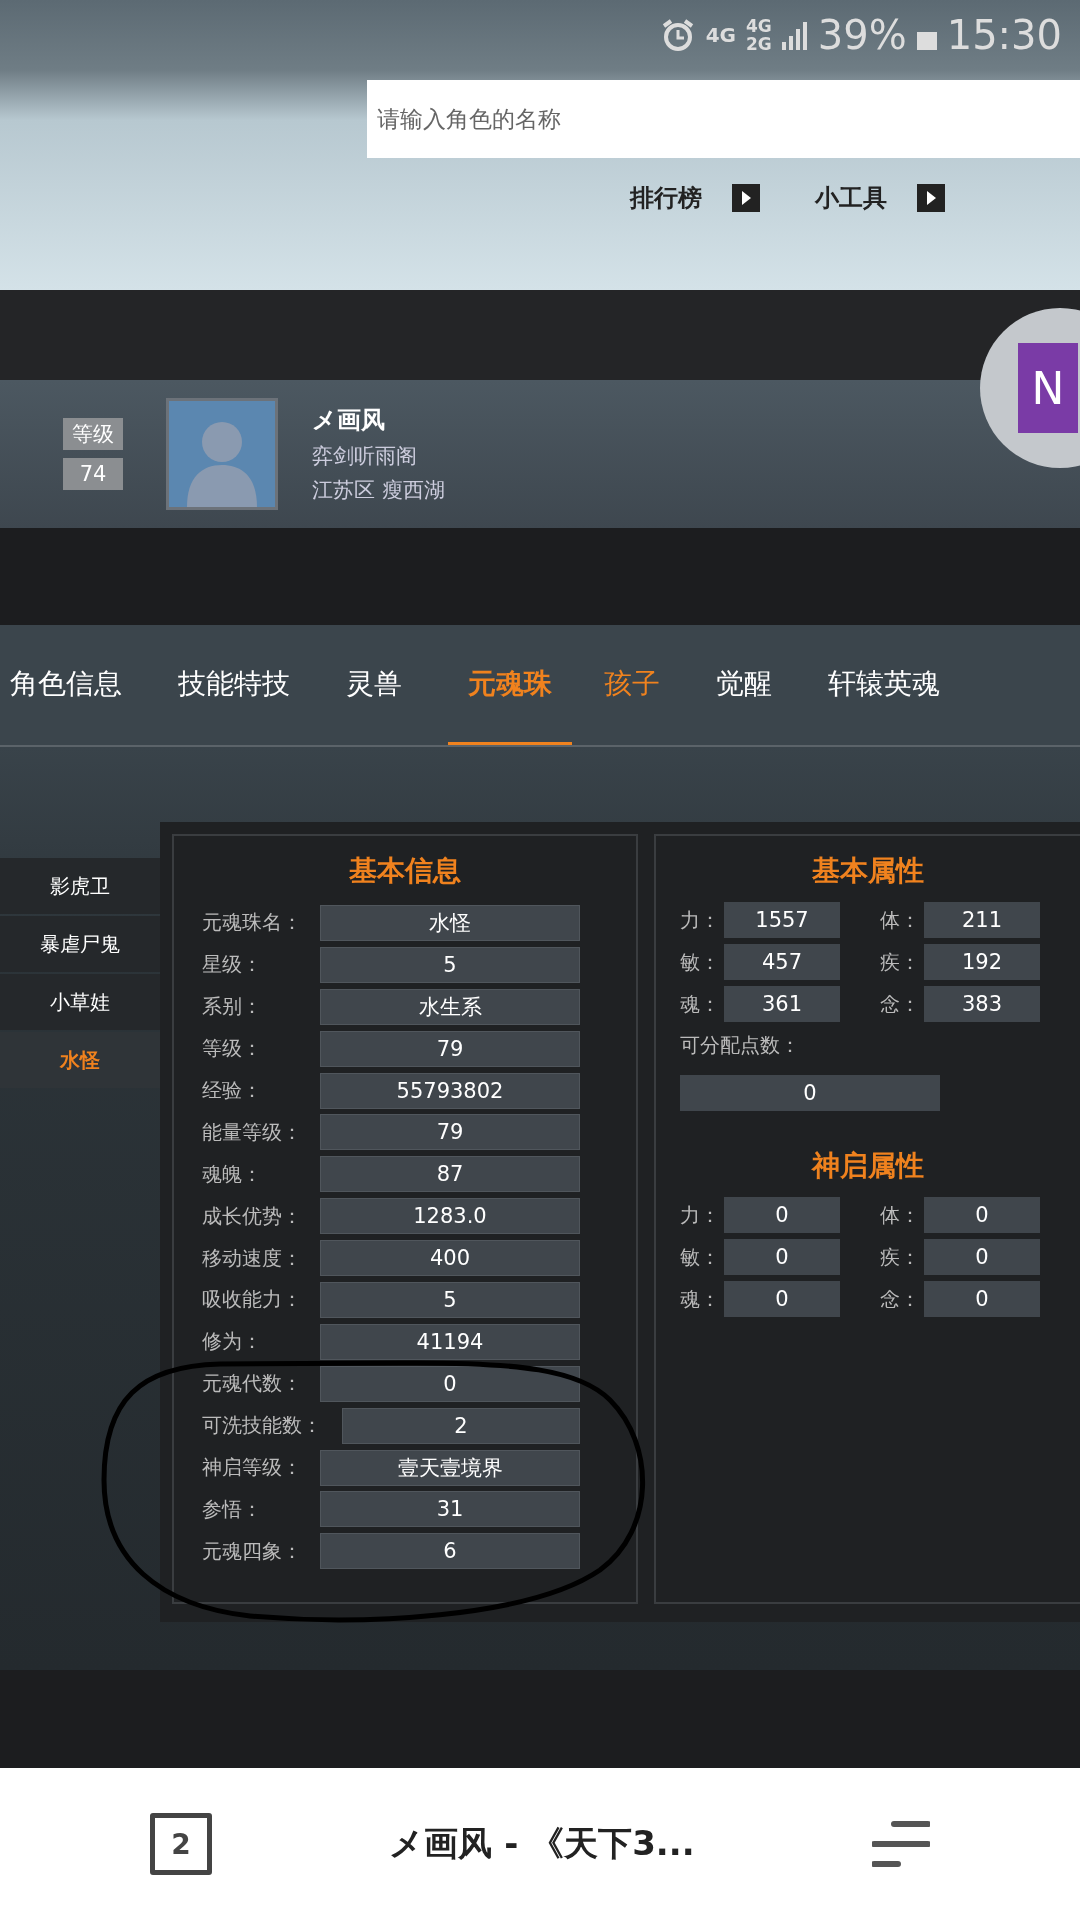 The width and height of the screenshot is (1080, 1920). What do you see at coordinates (252, 1467) in the screenshot?
I see `field-label: 神启等级：` at bounding box center [252, 1467].